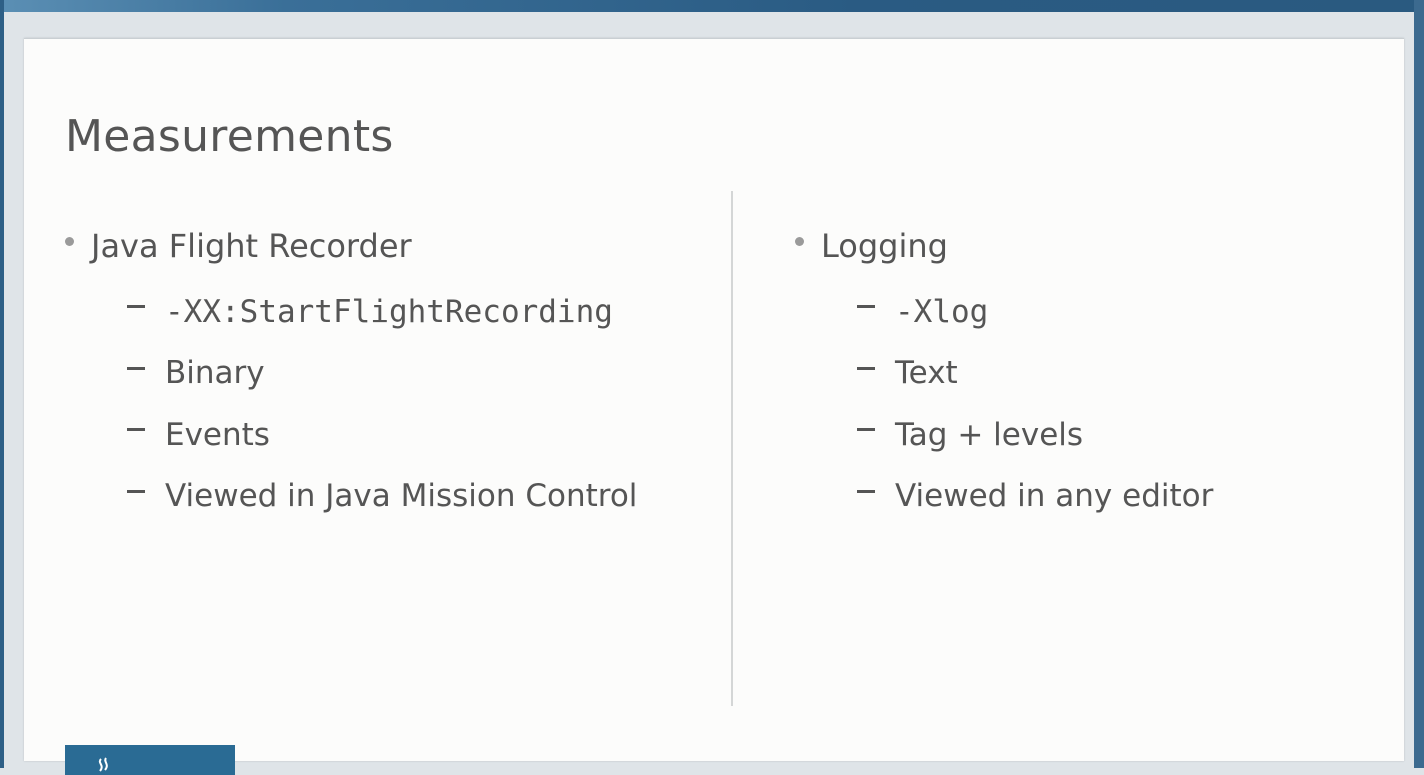  I want to click on right-bullet: Logging, so click(1004, 246).